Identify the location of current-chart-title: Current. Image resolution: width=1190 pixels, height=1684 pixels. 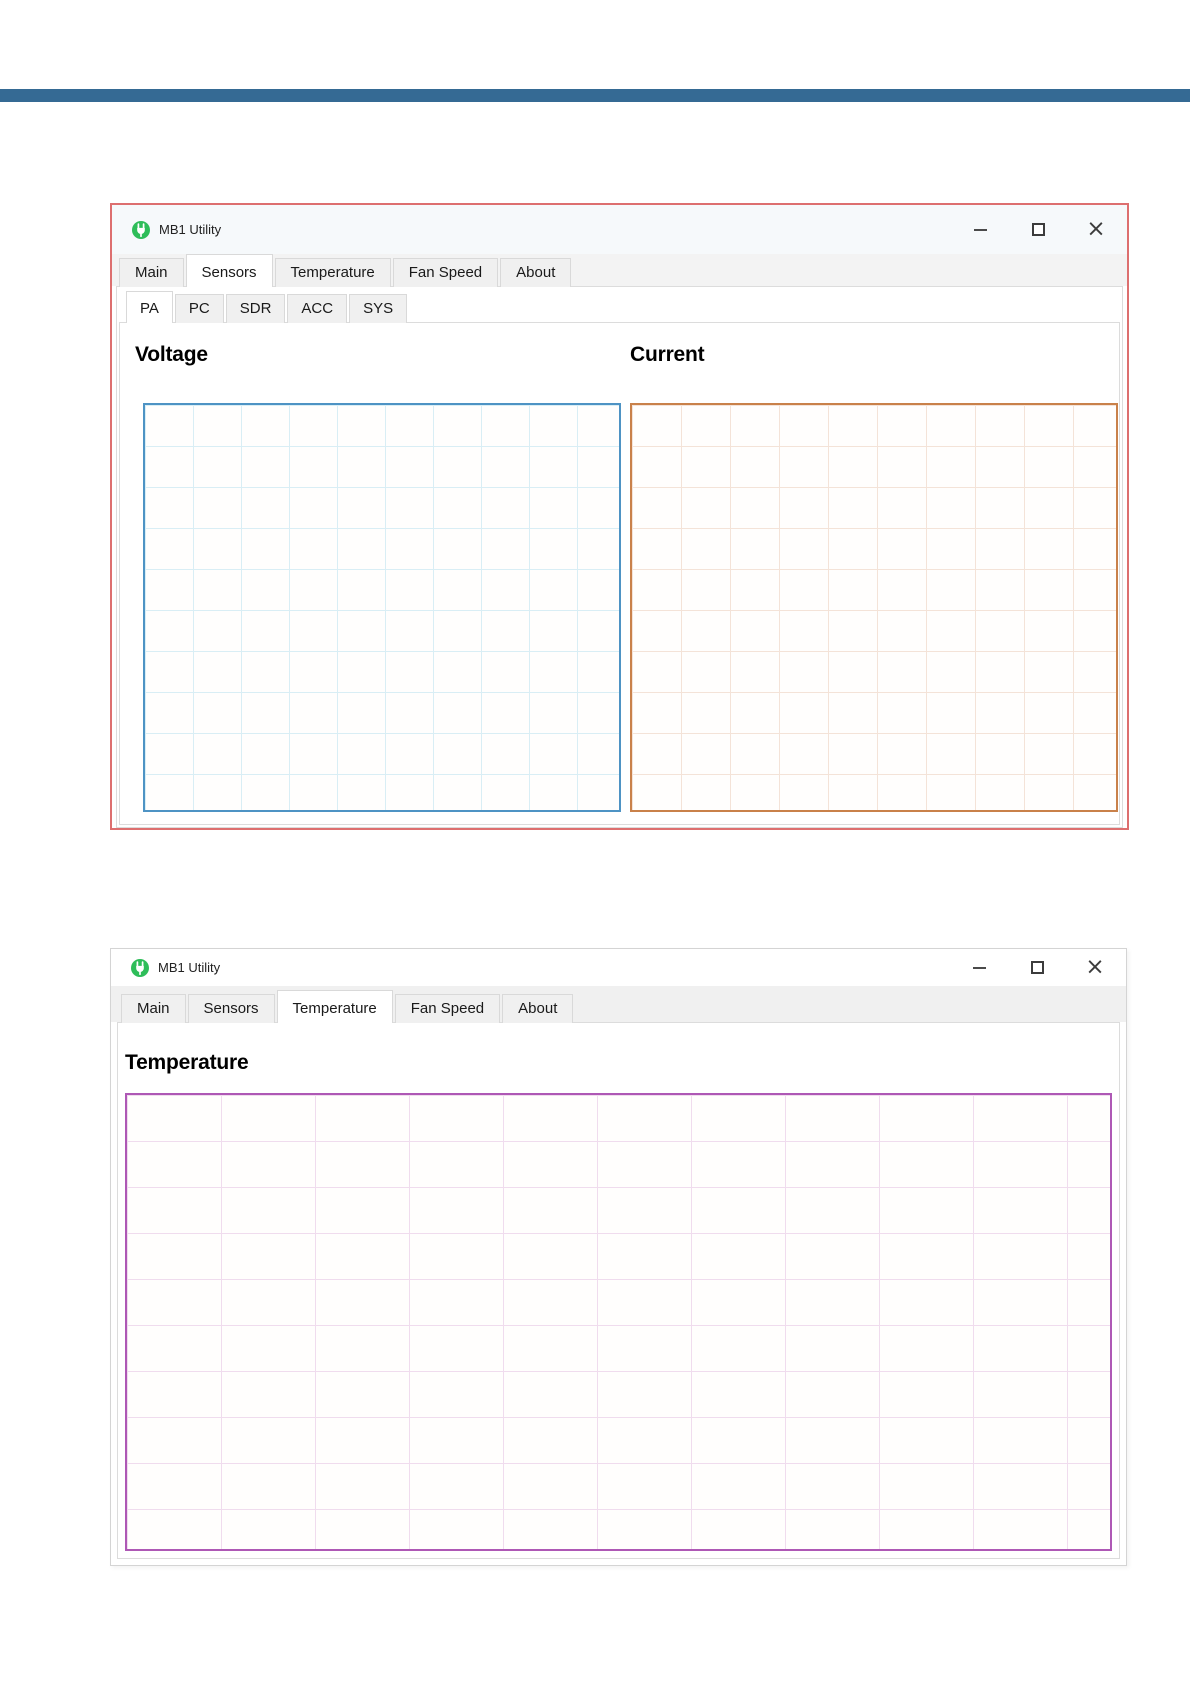
(667, 354).